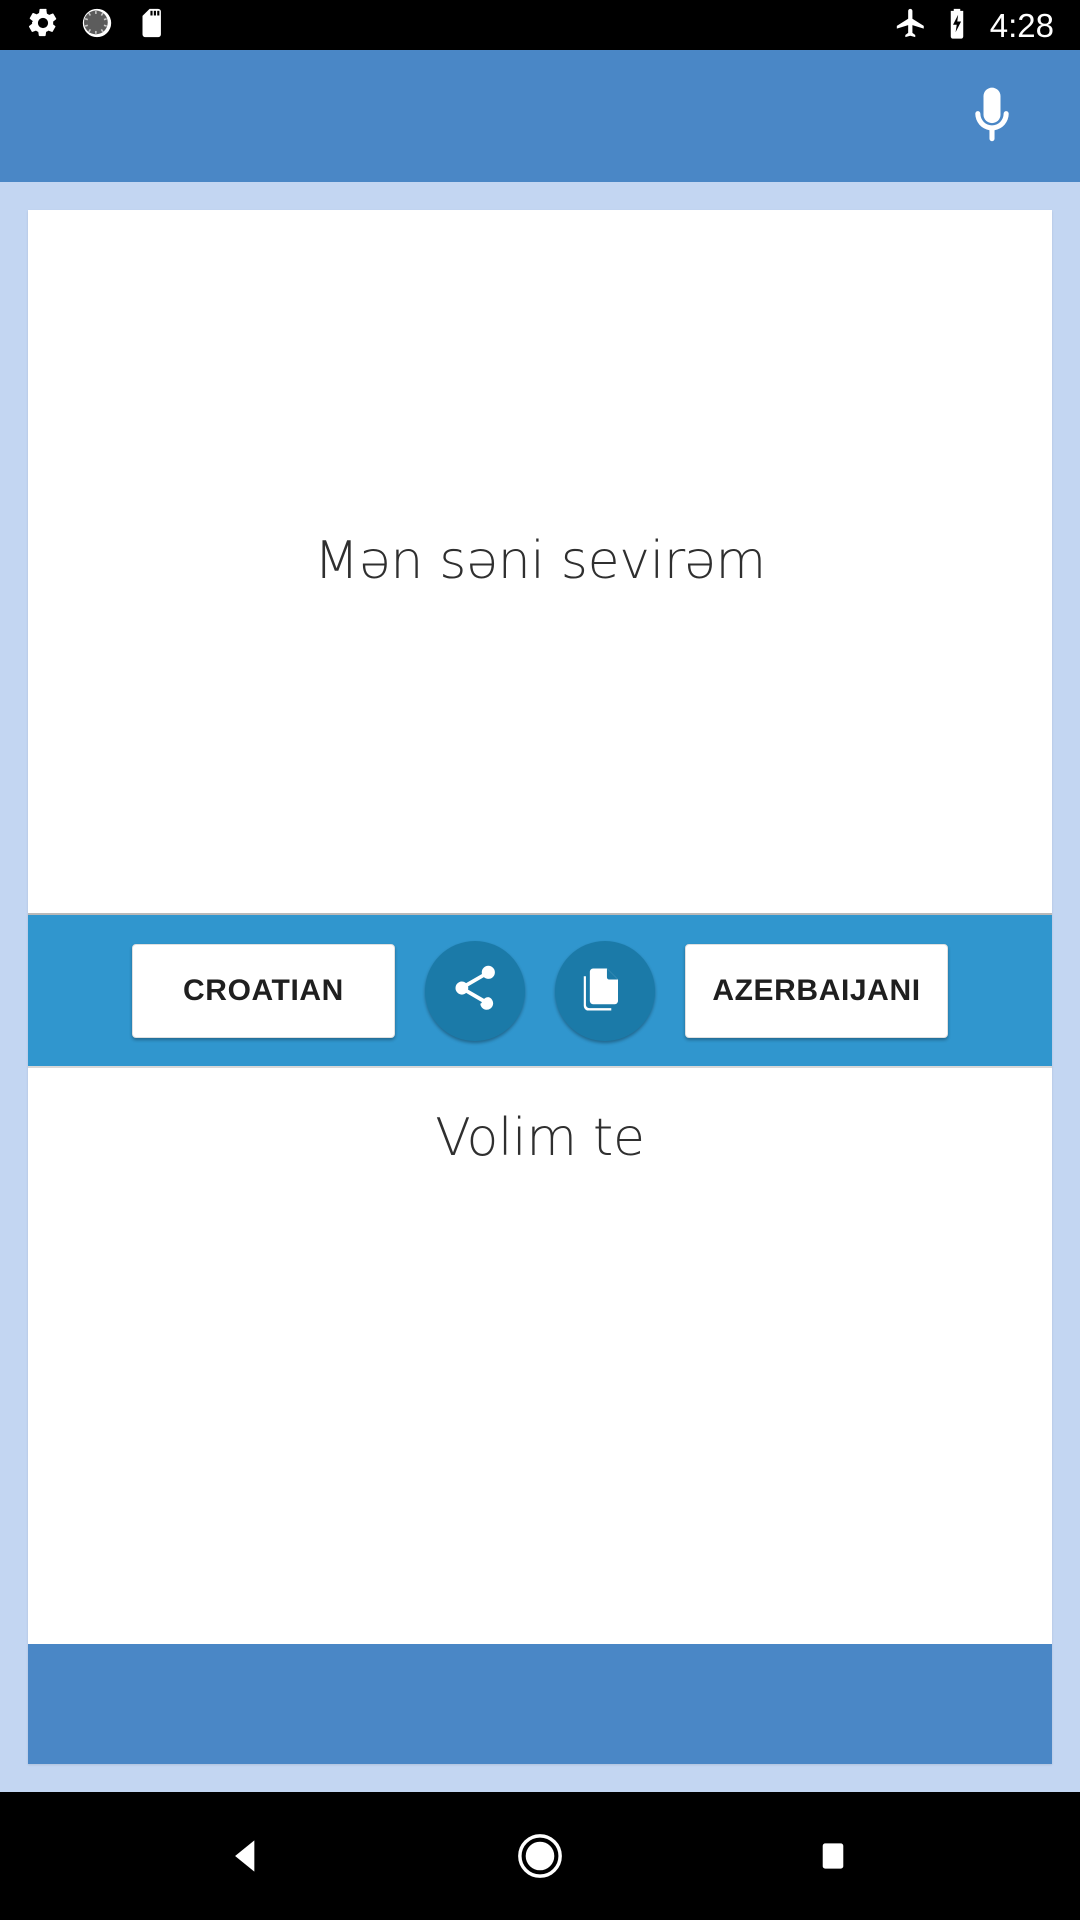 The image size is (1080, 1920). Describe the element at coordinates (540, 25) in the screenshot. I see `status-bar: 4:28` at that location.